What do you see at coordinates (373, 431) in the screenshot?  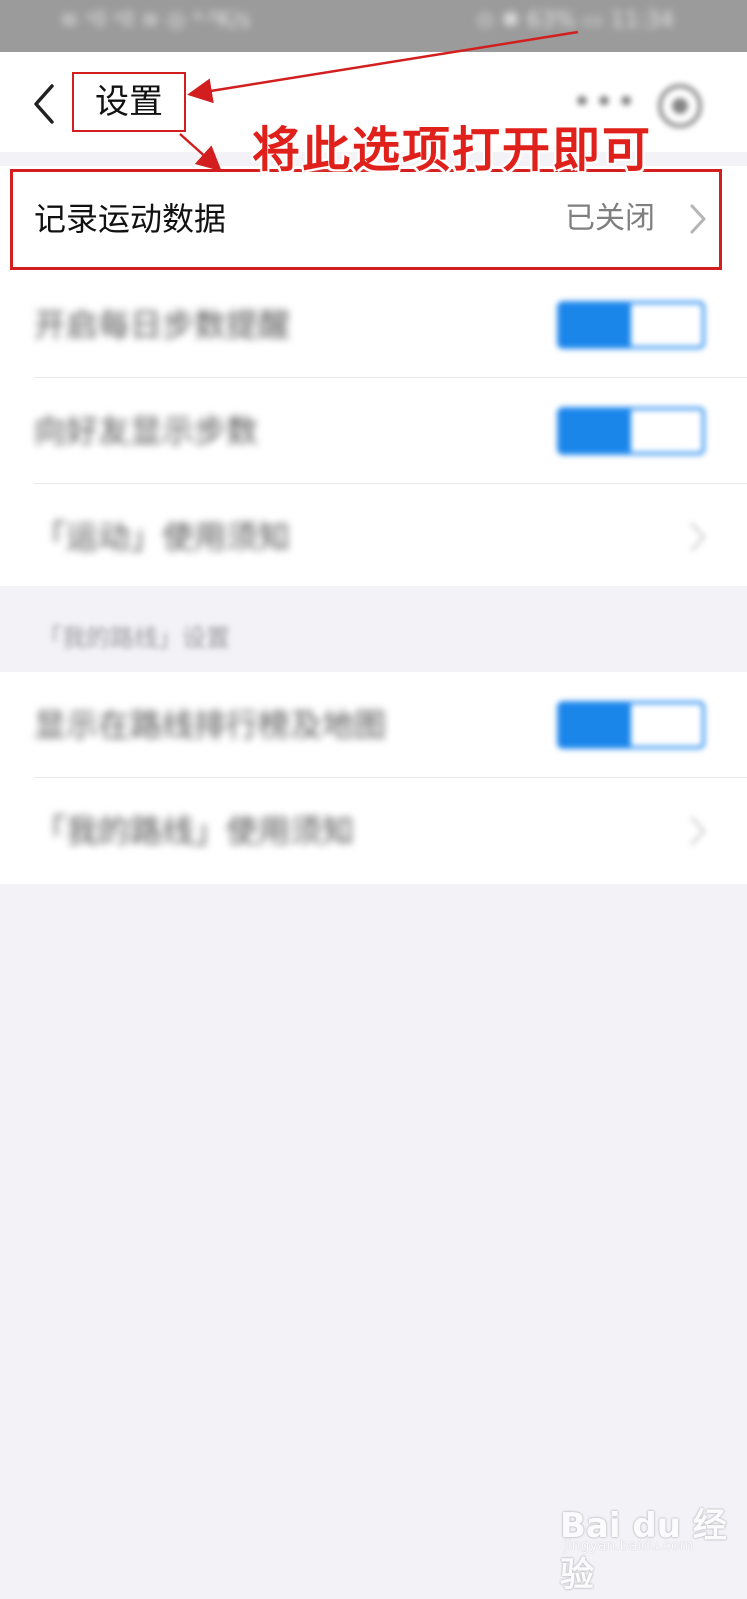 I see `row-show-steps-to-friends: 向好友显示步数` at bounding box center [373, 431].